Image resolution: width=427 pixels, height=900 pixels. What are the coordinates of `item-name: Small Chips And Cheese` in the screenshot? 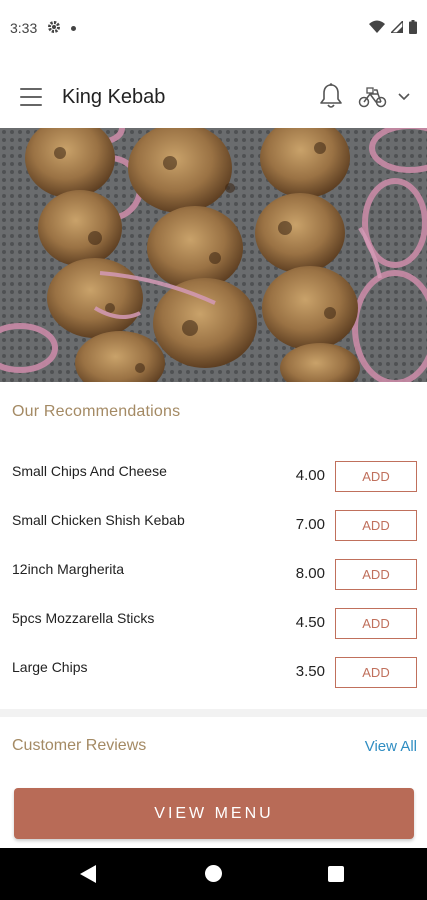 It's located at (89, 471).